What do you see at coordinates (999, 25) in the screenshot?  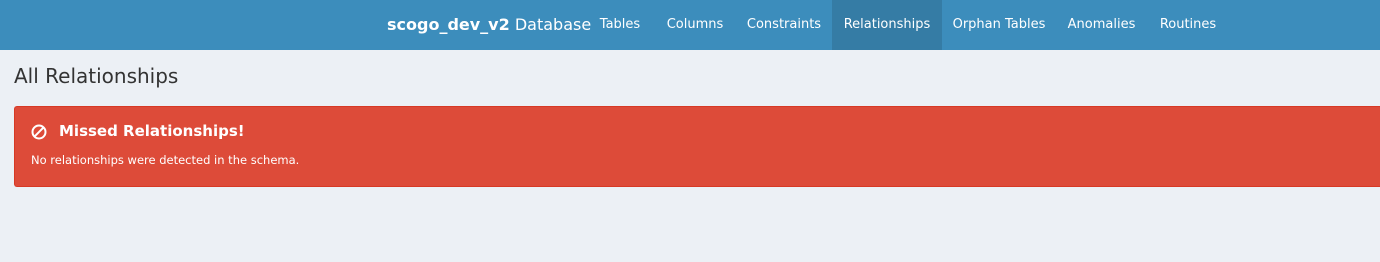 I see `nav-item-orphan-tables: Orphan Tables` at bounding box center [999, 25].